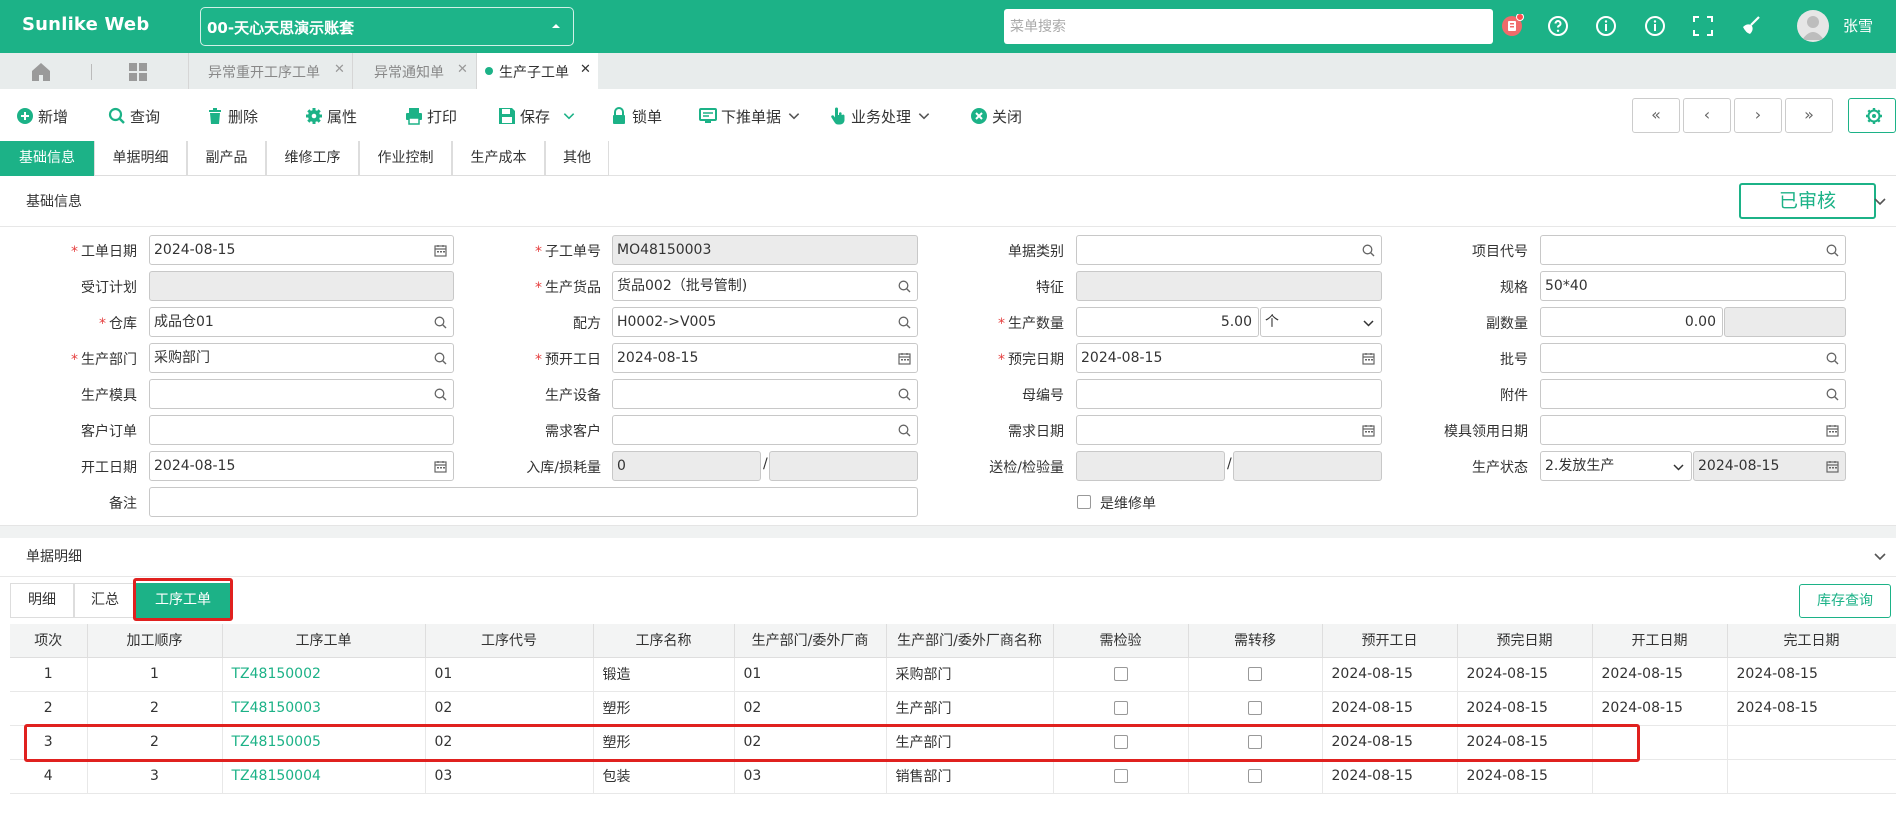 Image resolution: width=1896 pixels, height=829 pixels. What do you see at coordinates (138, 72) in the screenshot?
I see `grid-icon` at bounding box center [138, 72].